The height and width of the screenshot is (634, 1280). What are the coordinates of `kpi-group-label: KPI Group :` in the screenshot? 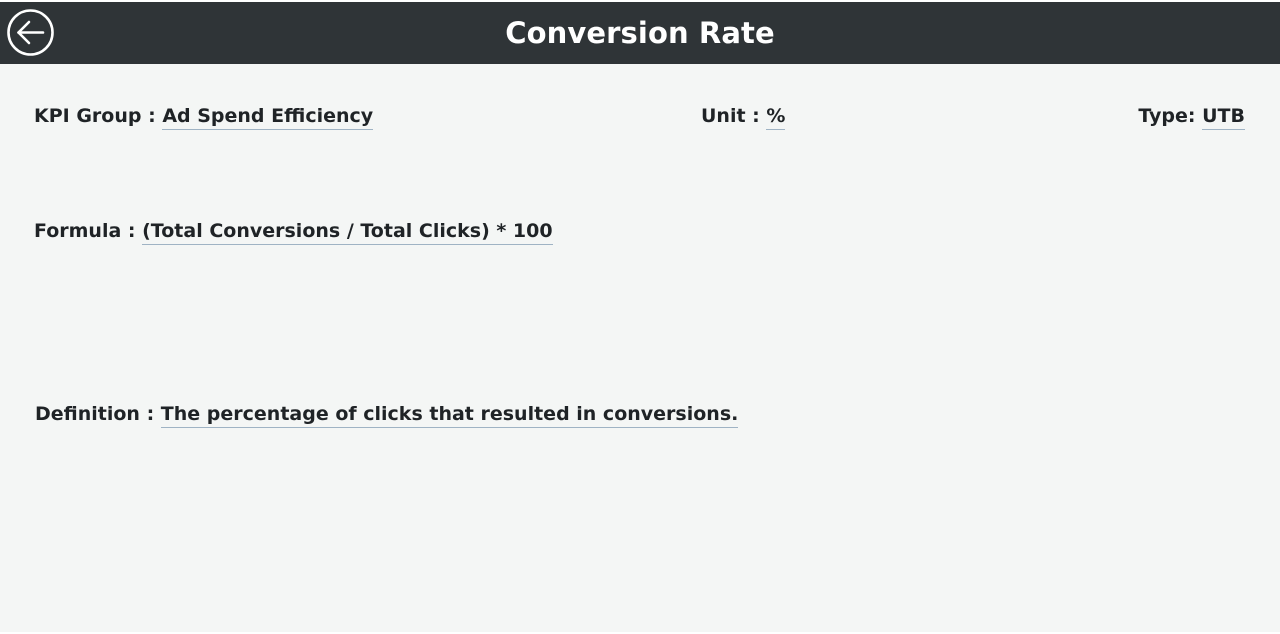 It's located at (98, 116).